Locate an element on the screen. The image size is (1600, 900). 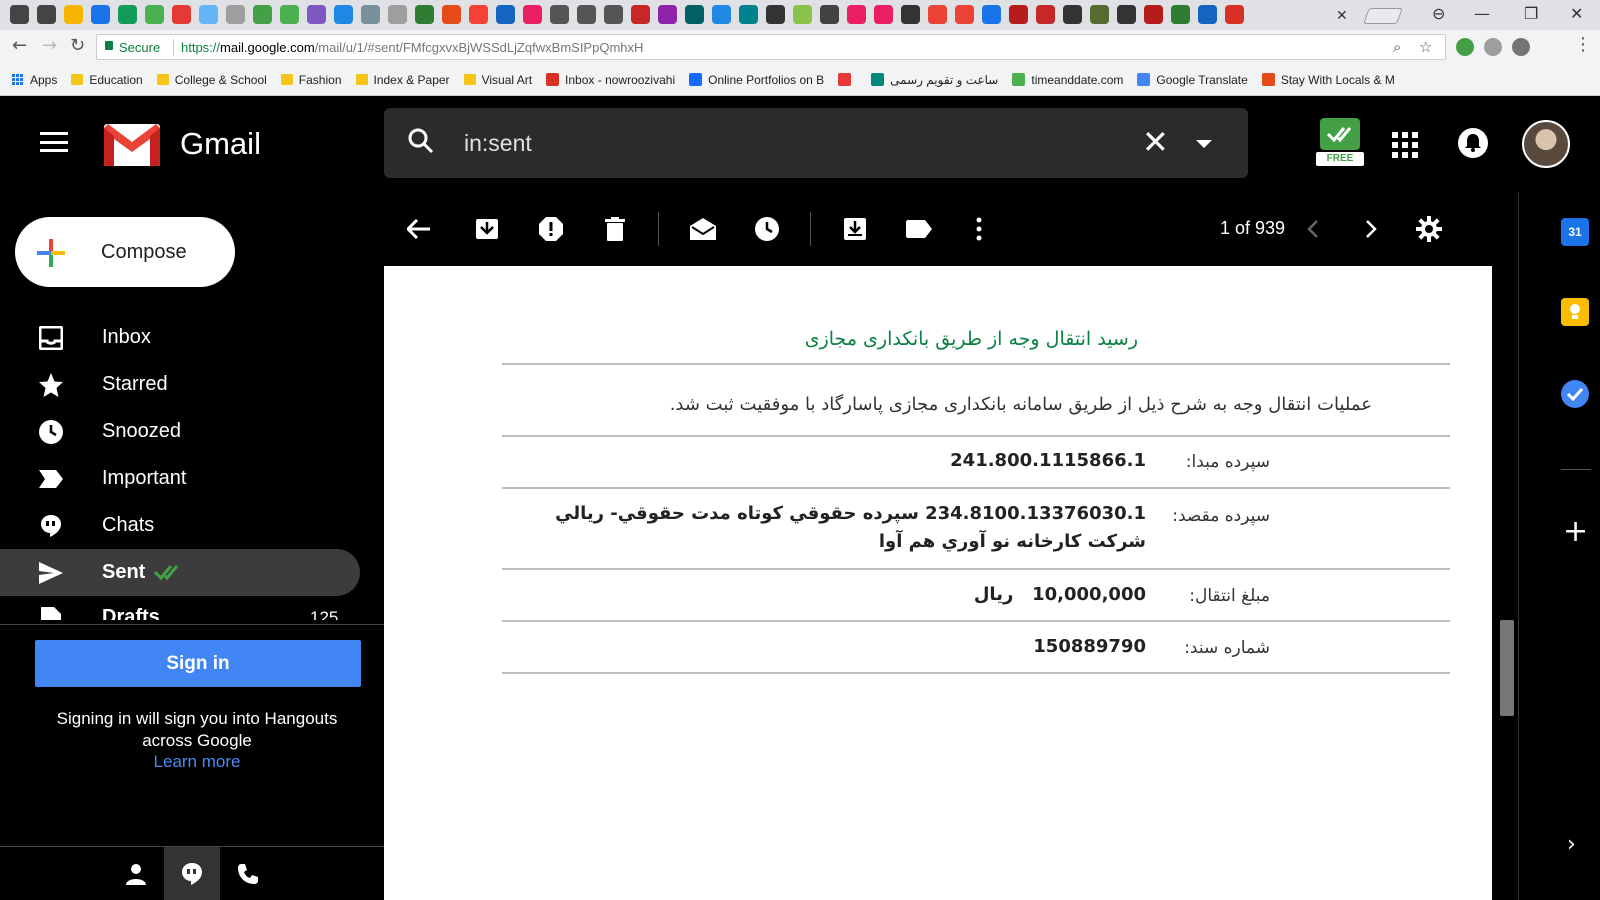
clear-search-icon: ✕ is located at coordinates (1155, 142).